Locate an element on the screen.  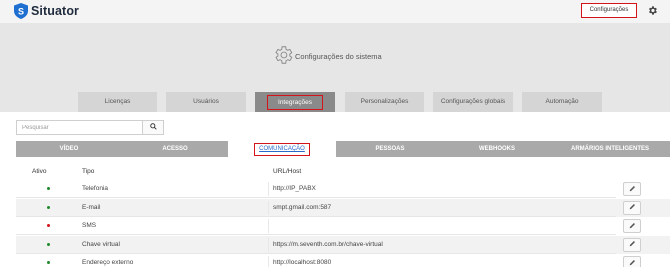
column-header-tipo: Tipo is located at coordinates (88, 171).